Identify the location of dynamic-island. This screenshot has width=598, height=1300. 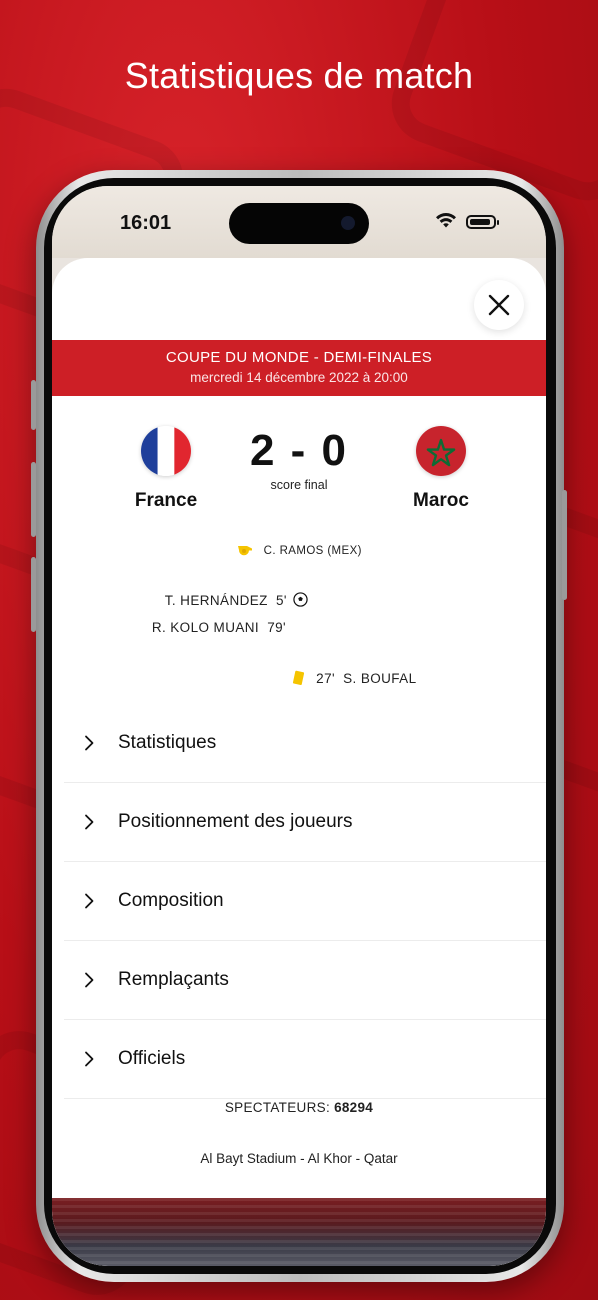
(299, 223).